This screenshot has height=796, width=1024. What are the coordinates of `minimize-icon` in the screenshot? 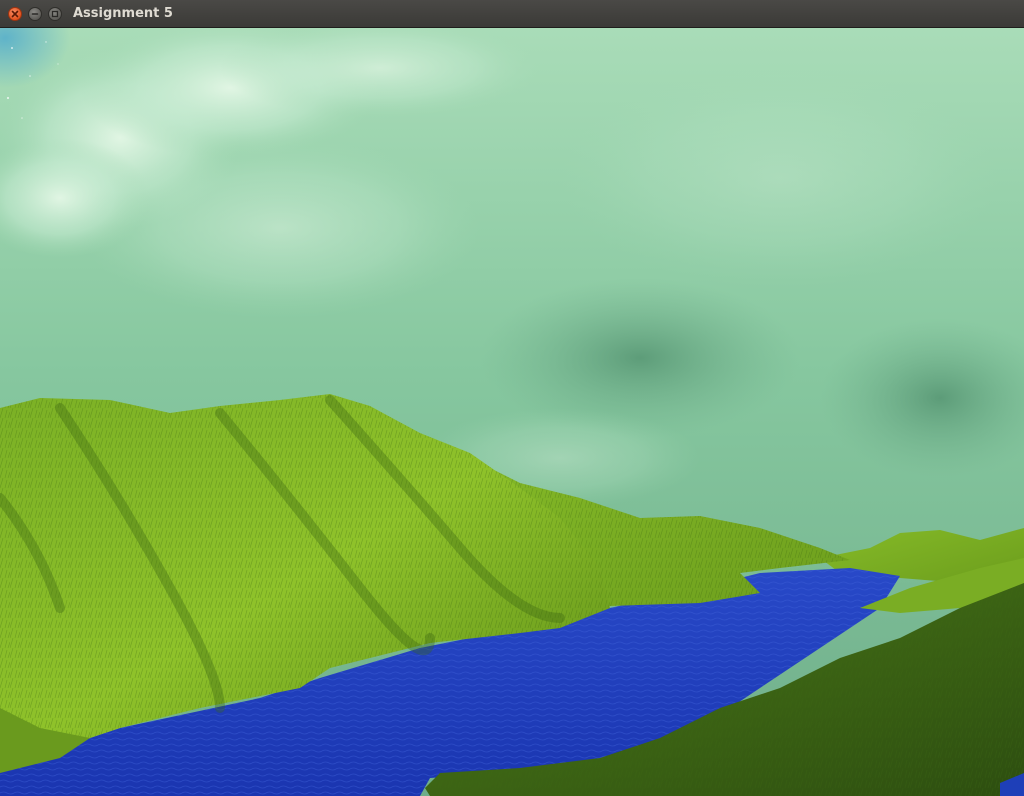 It's located at (35, 14).